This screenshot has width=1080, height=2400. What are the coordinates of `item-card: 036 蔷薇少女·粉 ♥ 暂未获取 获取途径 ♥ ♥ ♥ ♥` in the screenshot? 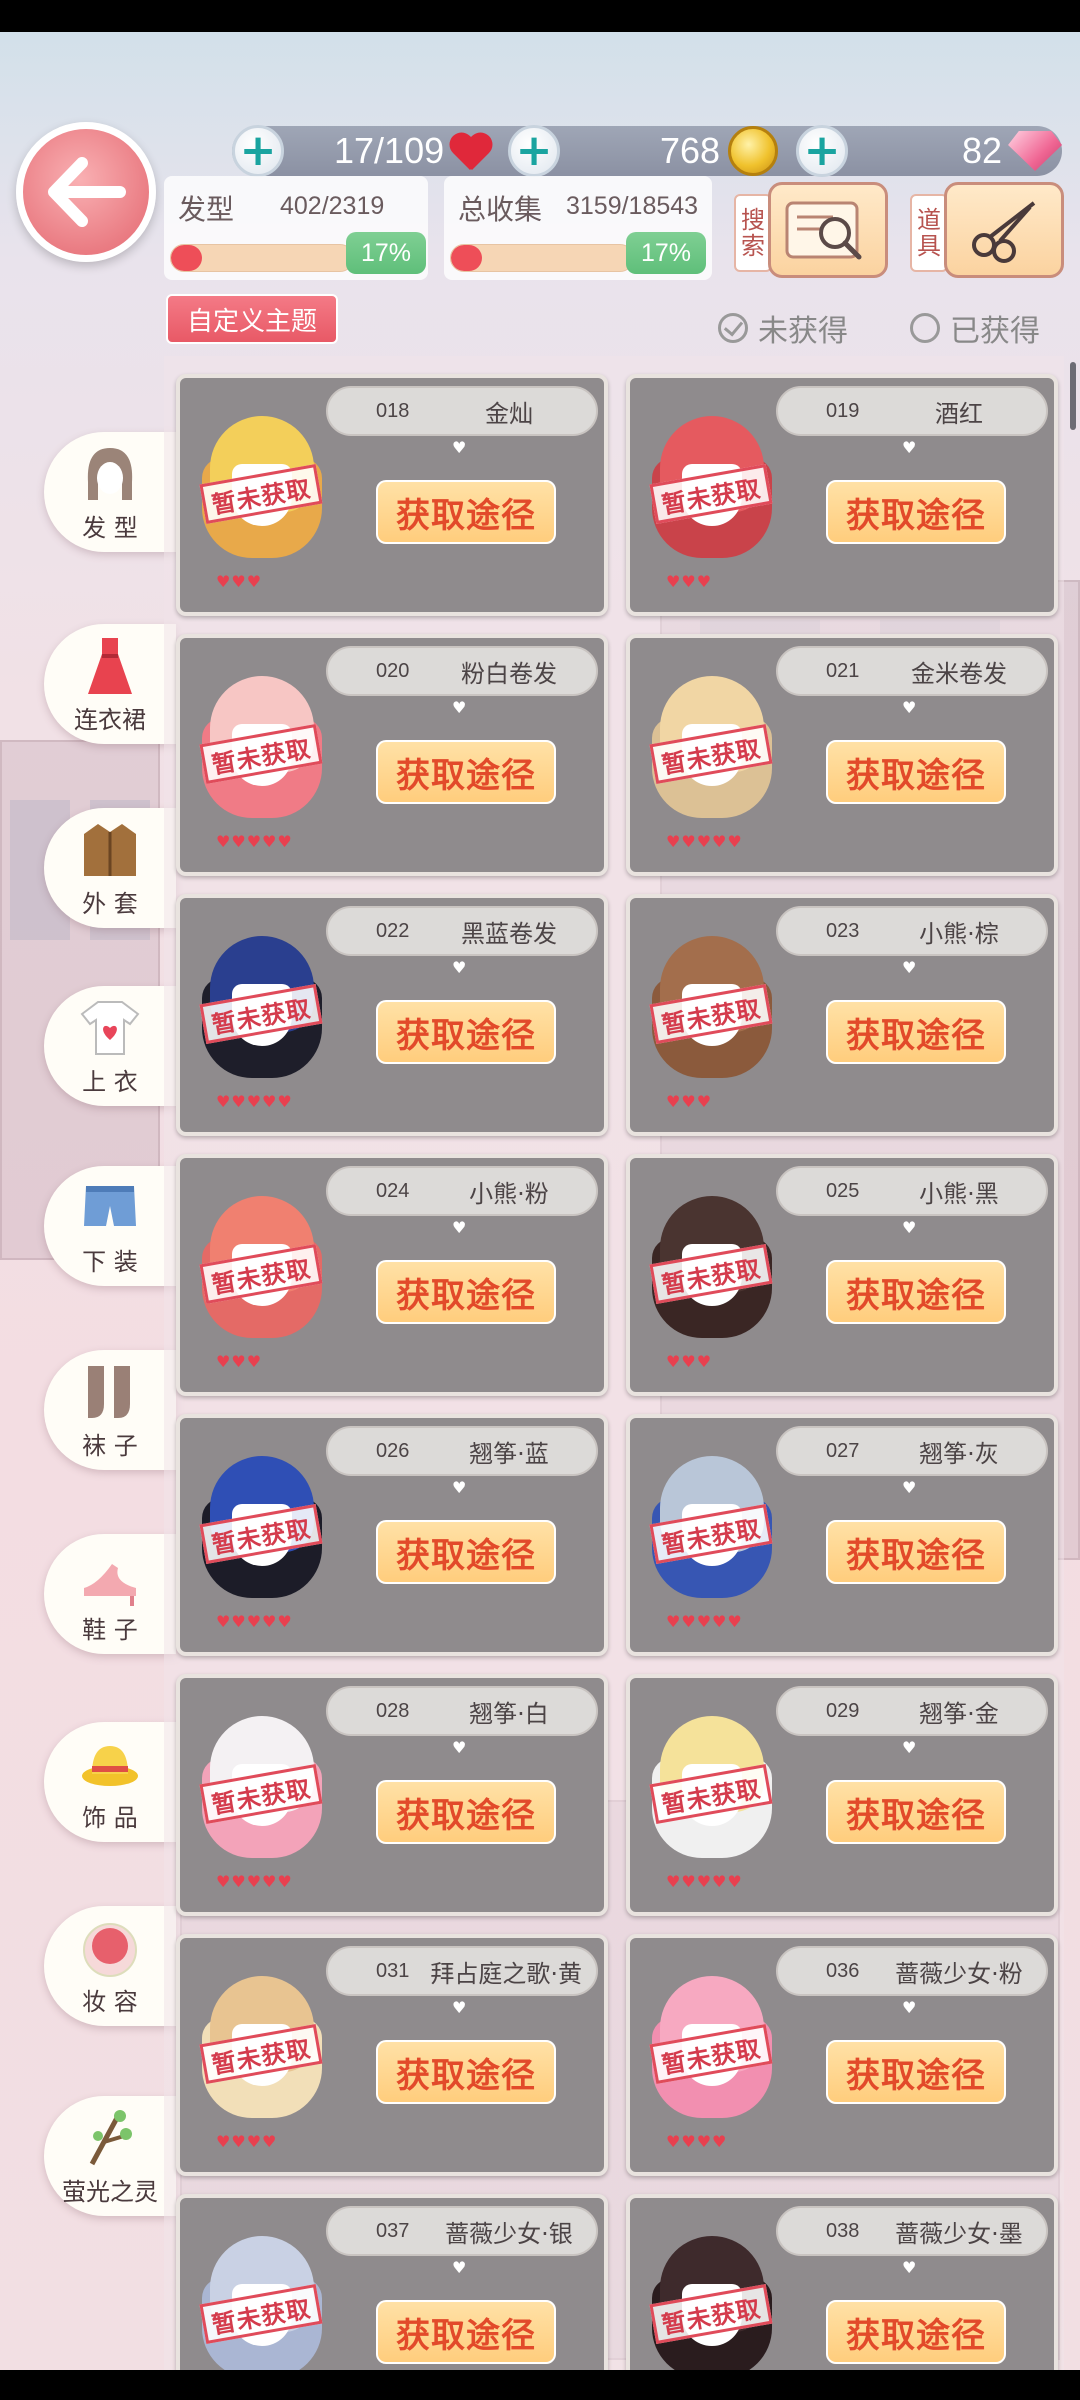 It's located at (842, 2055).